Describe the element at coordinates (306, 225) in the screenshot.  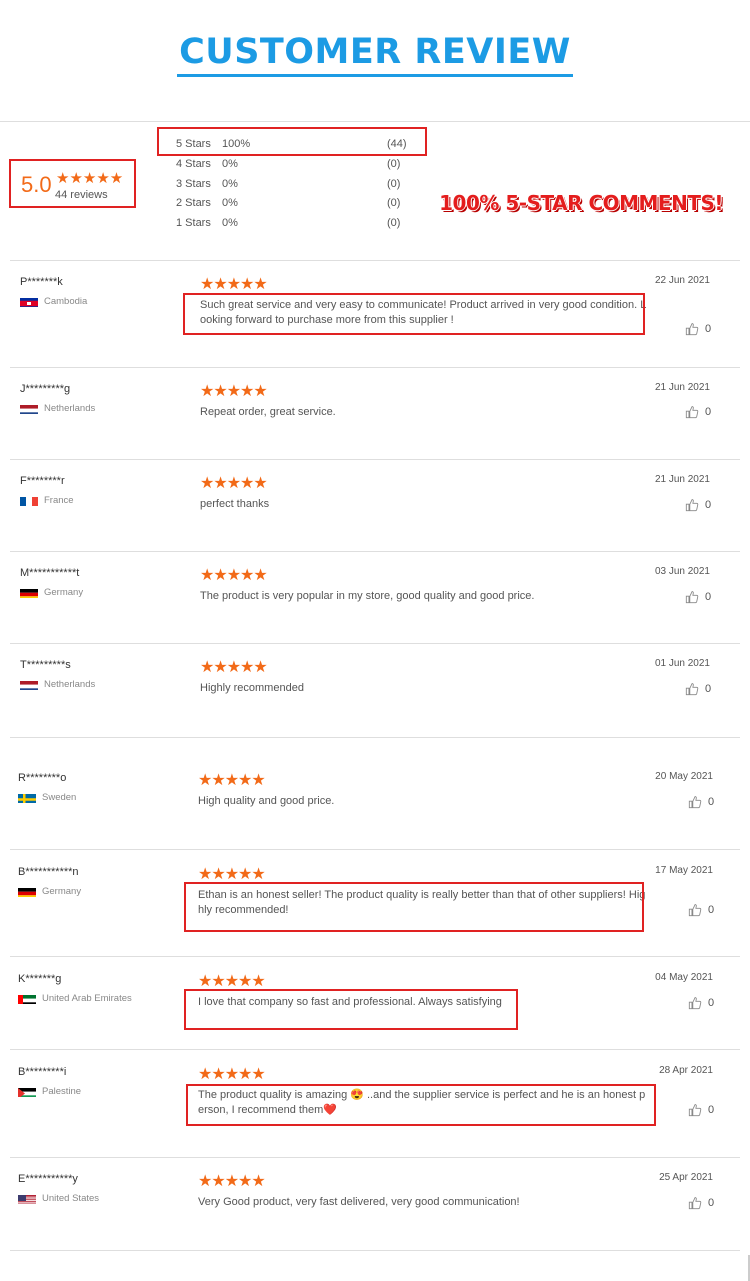
I see `rating-row-1: 1 Stars 0% (0)` at that location.